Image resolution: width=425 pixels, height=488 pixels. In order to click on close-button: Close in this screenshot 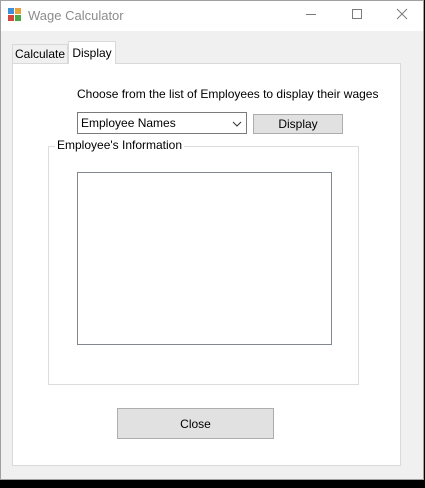, I will do `click(195, 423)`.